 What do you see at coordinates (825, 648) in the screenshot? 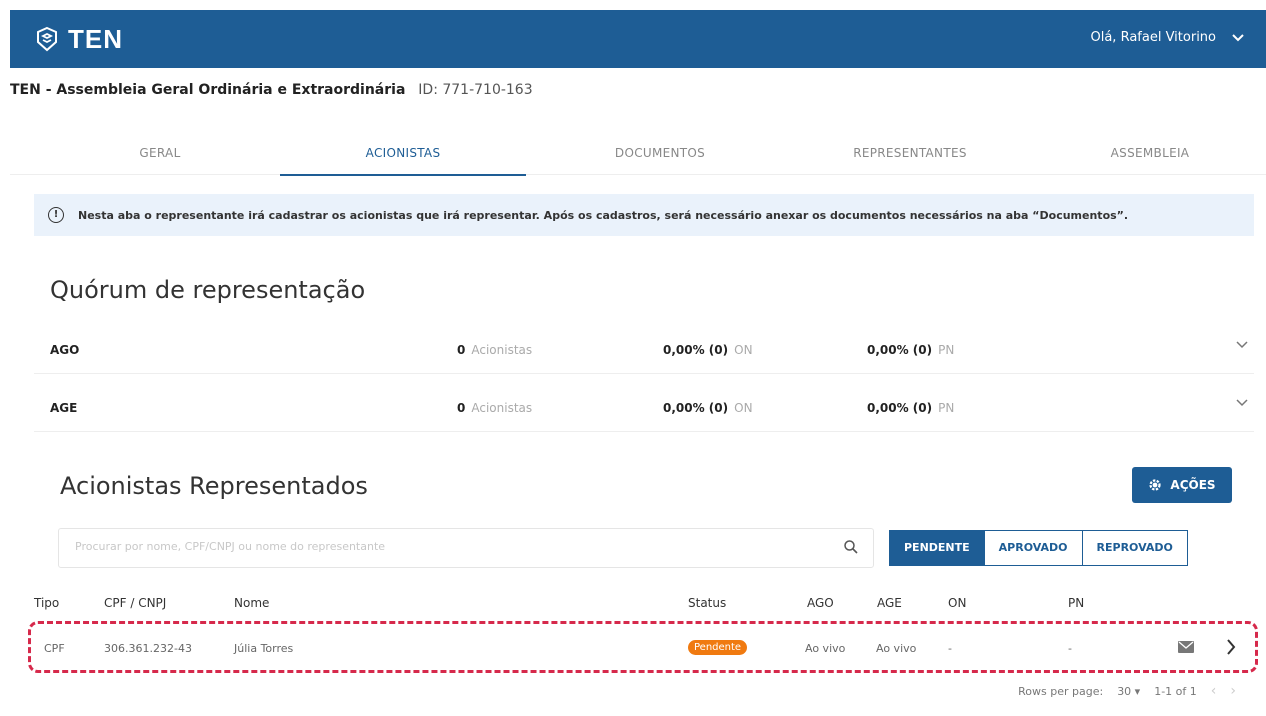
I see `cell-ago: Ao vivo` at bounding box center [825, 648].